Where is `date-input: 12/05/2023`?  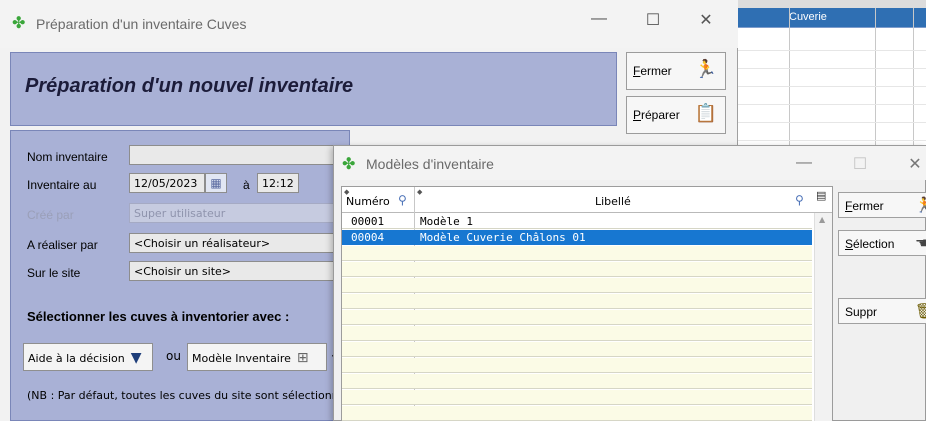
date-input: 12/05/2023 is located at coordinates (167, 183).